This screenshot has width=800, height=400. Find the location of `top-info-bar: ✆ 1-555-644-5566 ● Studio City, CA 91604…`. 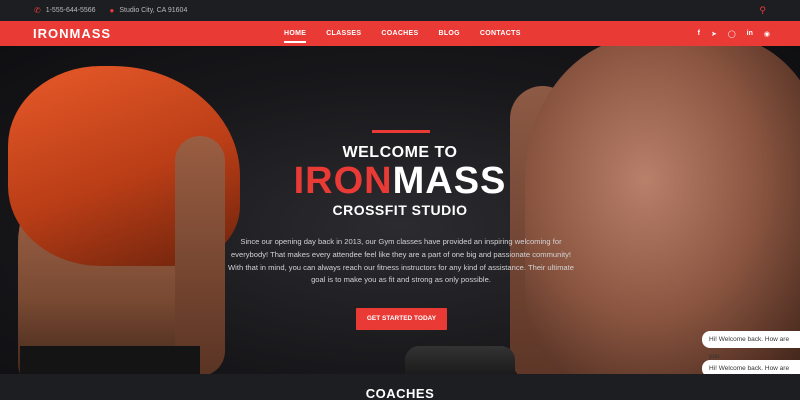

top-info-bar: ✆ 1-555-644-5566 ● Studio City, CA 91604… is located at coordinates (400, 10).